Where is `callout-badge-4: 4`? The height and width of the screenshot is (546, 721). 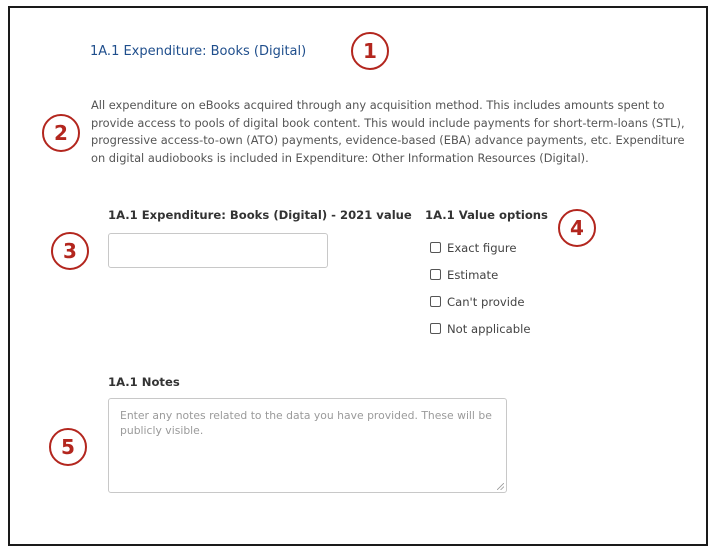
callout-badge-4: 4 is located at coordinates (577, 228).